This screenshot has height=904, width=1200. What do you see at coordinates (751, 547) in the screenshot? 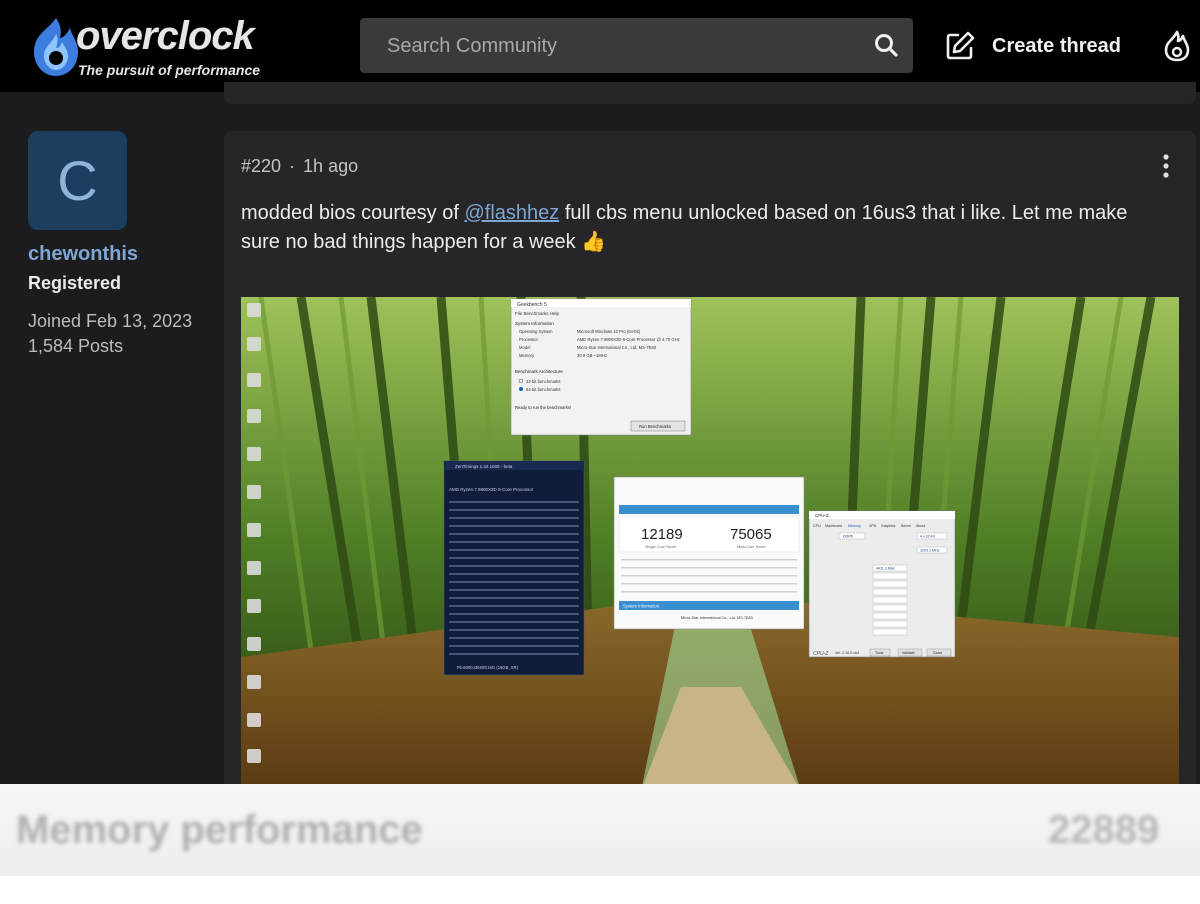
I see `multi-core-label: Multi-Core Score` at bounding box center [751, 547].